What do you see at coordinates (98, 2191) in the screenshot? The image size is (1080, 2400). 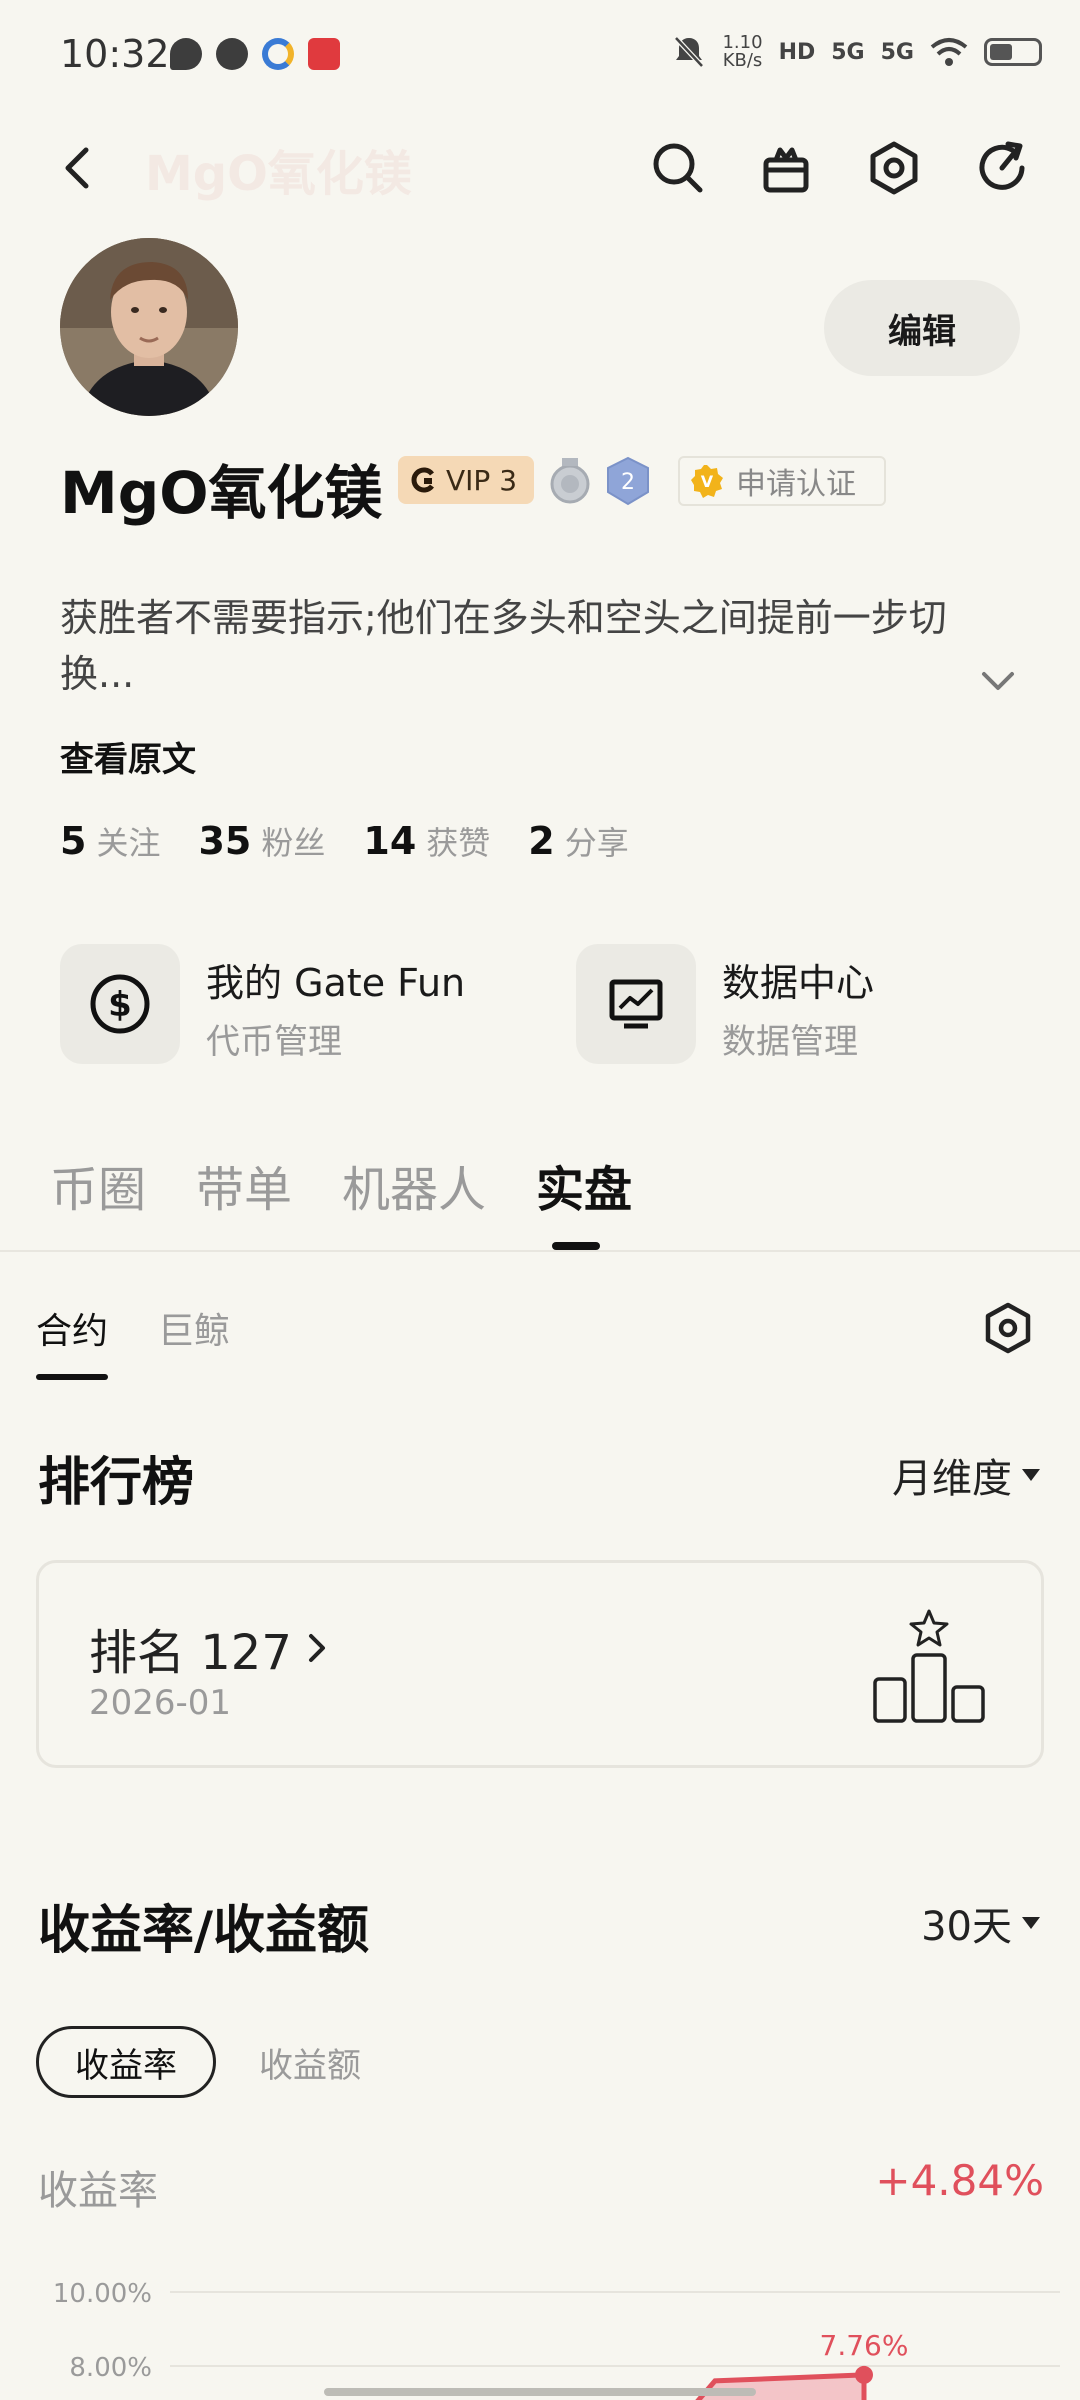 I see `return-rate-label: 收益率` at bounding box center [98, 2191].